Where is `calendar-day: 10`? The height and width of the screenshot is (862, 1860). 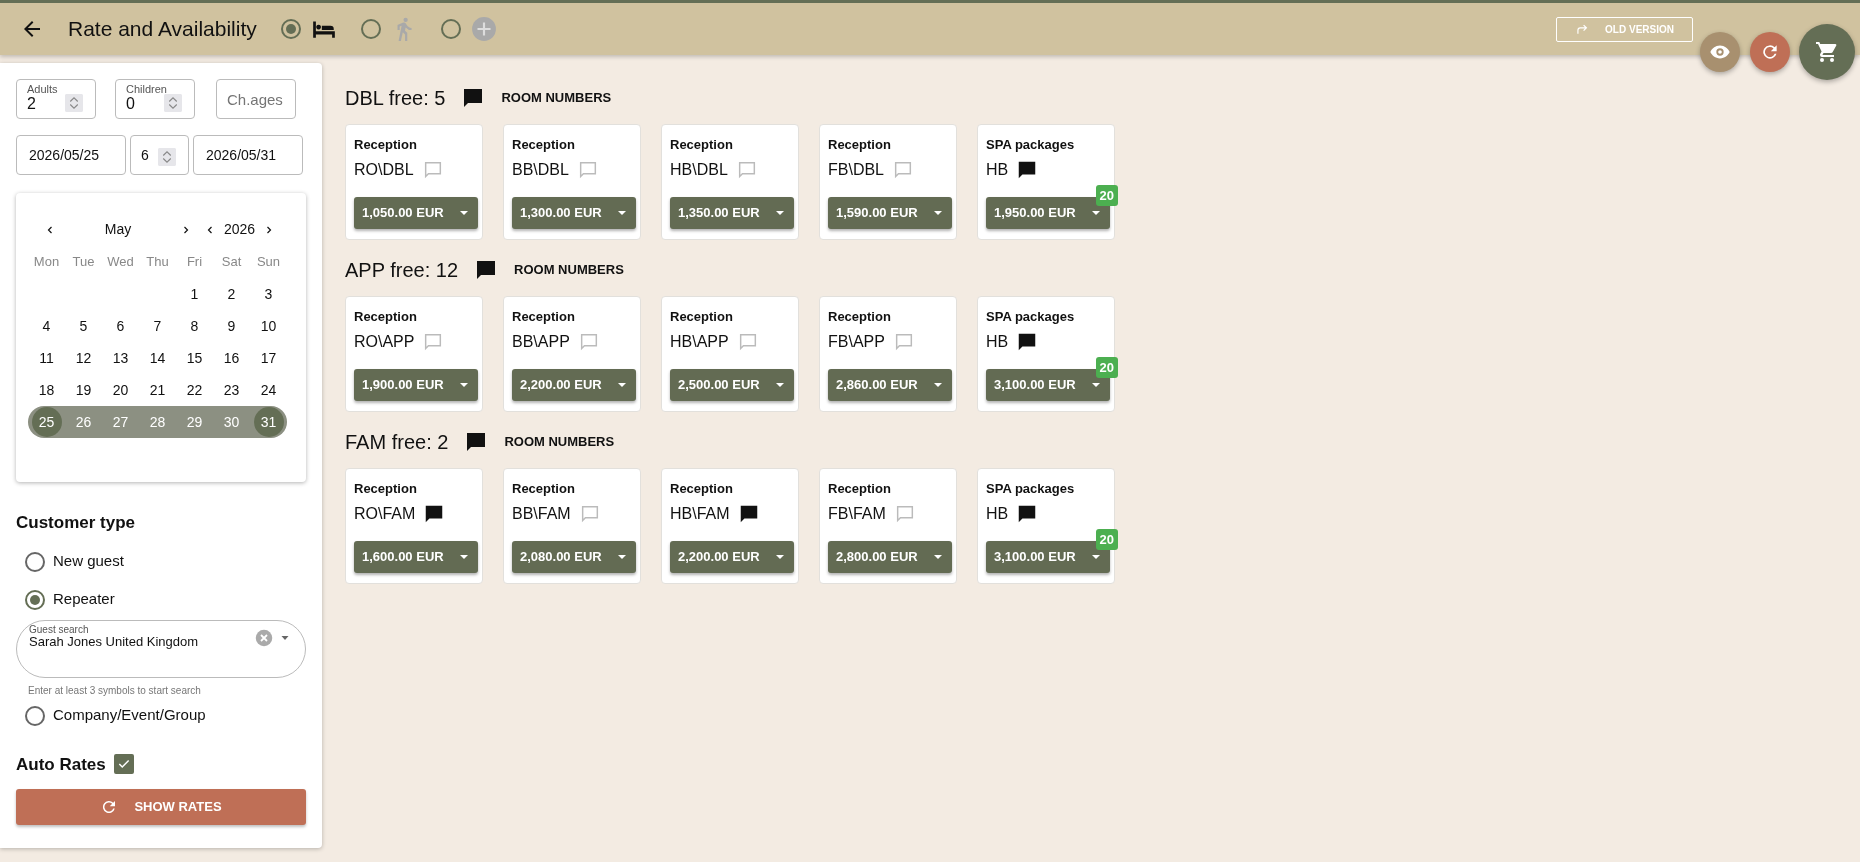 calendar-day: 10 is located at coordinates (268, 326).